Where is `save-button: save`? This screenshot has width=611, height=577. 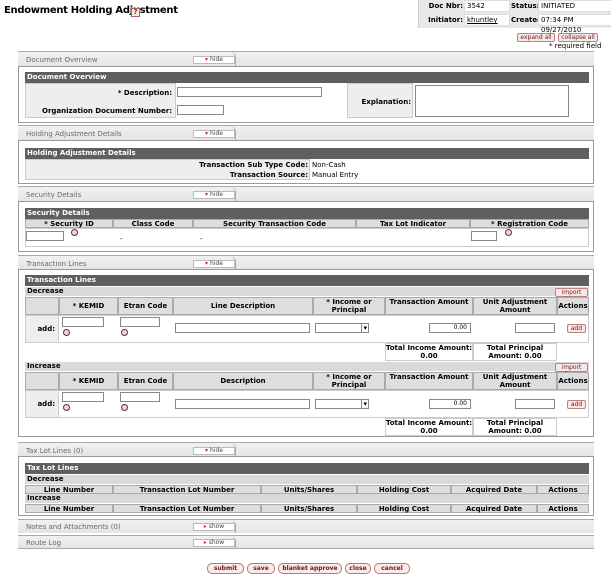 save-button: save is located at coordinates (261, 568).